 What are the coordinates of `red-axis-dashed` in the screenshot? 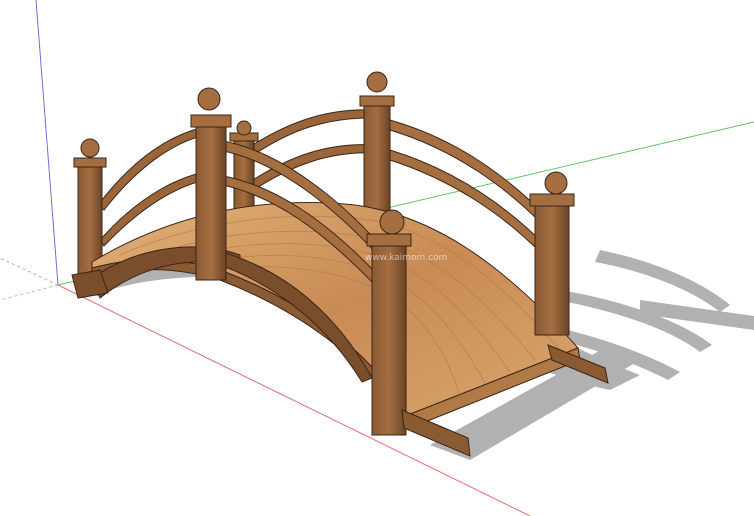 It's located at (29, 271).